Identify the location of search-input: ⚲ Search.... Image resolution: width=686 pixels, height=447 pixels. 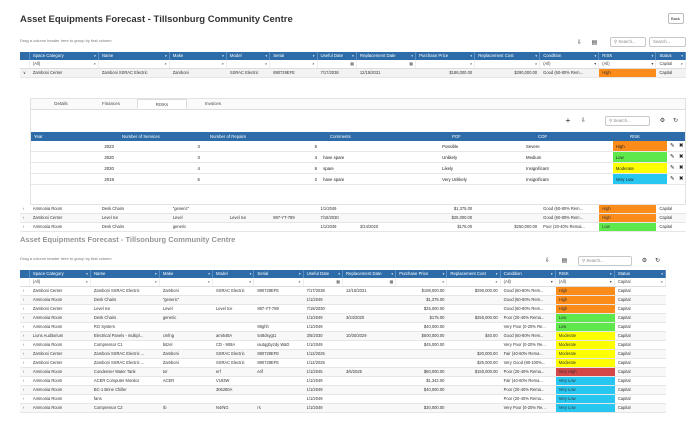
(628, 42).